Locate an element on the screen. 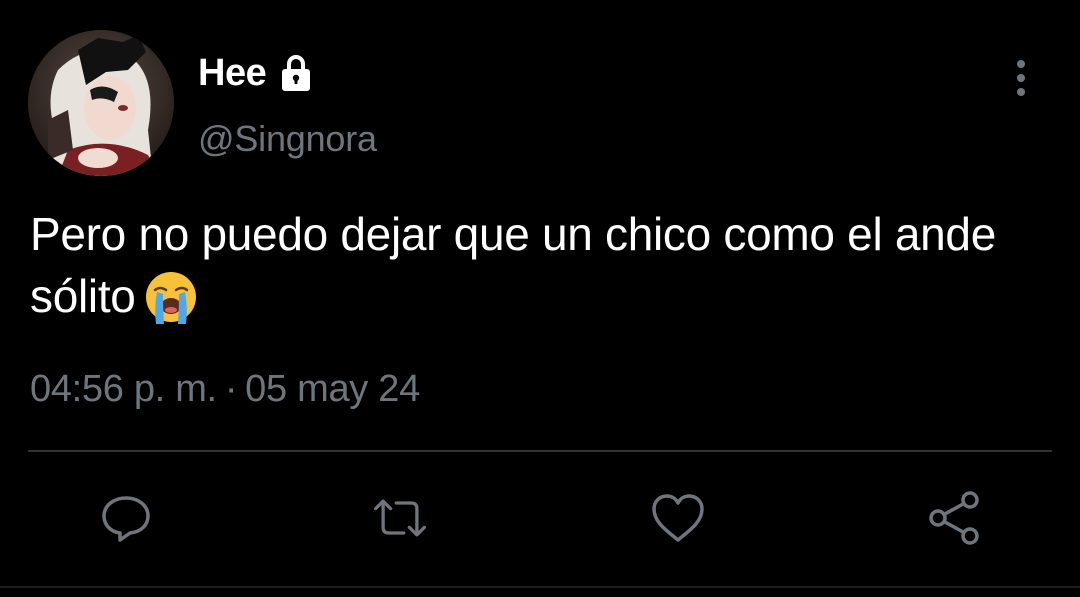 This screenshot has width=1080, height=597. timestamp: 04:56 p. m. · 05 may 24 is located at coordinates (225, 389).